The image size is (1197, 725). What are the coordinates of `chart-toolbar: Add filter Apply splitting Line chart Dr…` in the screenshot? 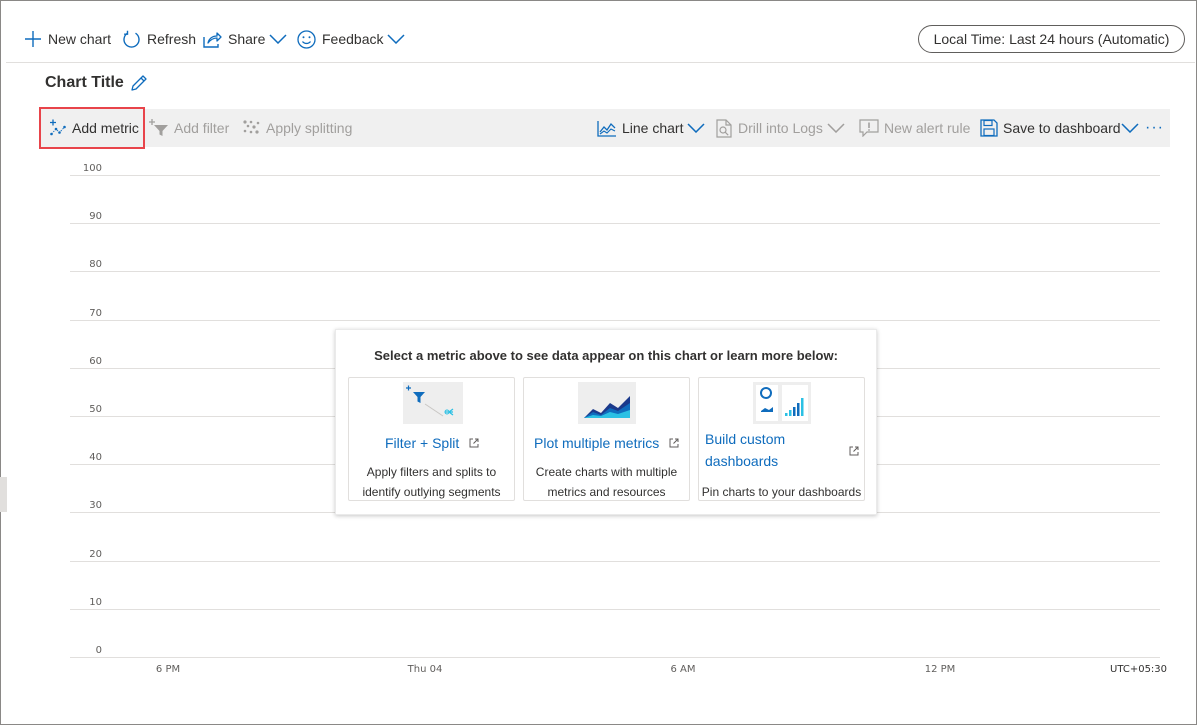 It's located at (604, 128).